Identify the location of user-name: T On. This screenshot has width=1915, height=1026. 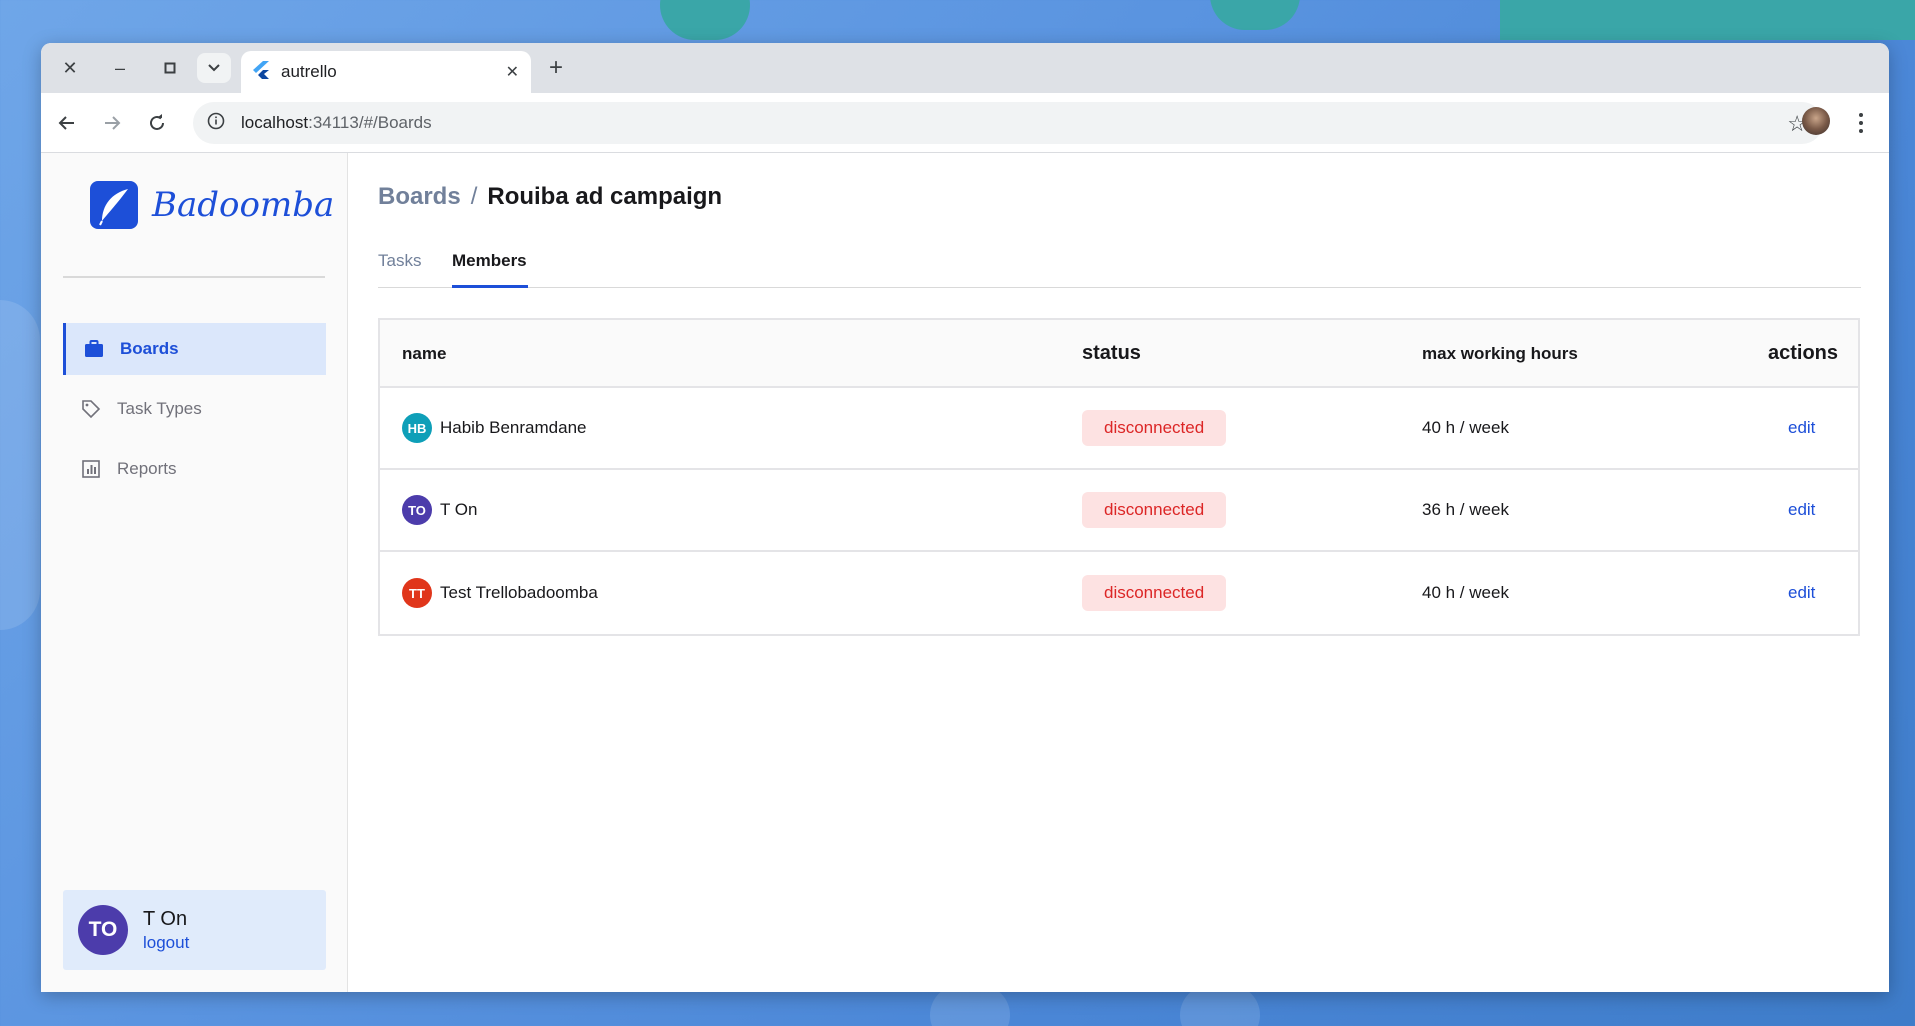
(165, 918).